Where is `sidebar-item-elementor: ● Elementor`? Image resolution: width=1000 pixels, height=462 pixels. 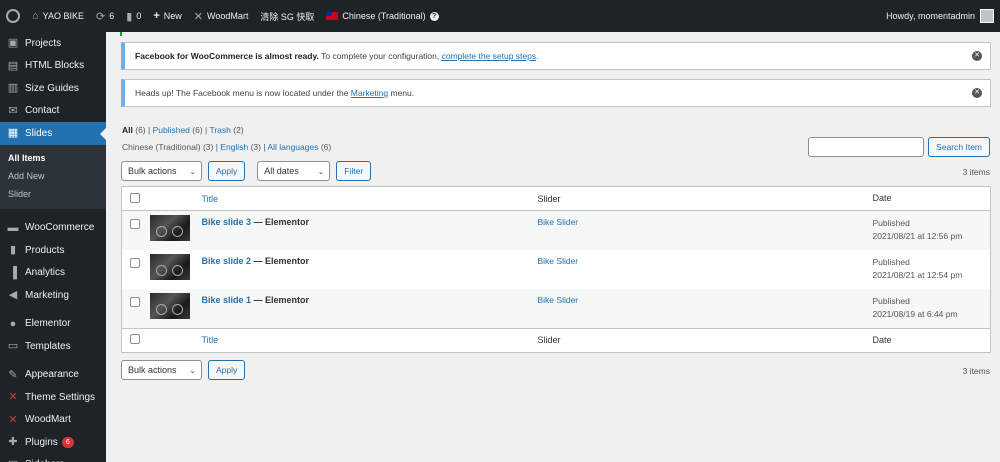
sidebar-item-elementor: ● Elementor is located at coordinates (53, 324).